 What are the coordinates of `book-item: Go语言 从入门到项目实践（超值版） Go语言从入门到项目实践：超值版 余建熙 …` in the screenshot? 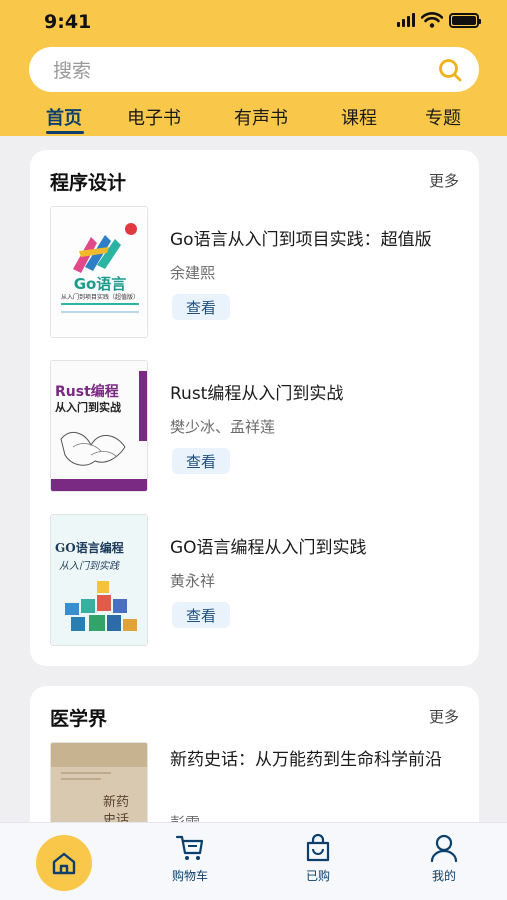 It's located at (255, 273).